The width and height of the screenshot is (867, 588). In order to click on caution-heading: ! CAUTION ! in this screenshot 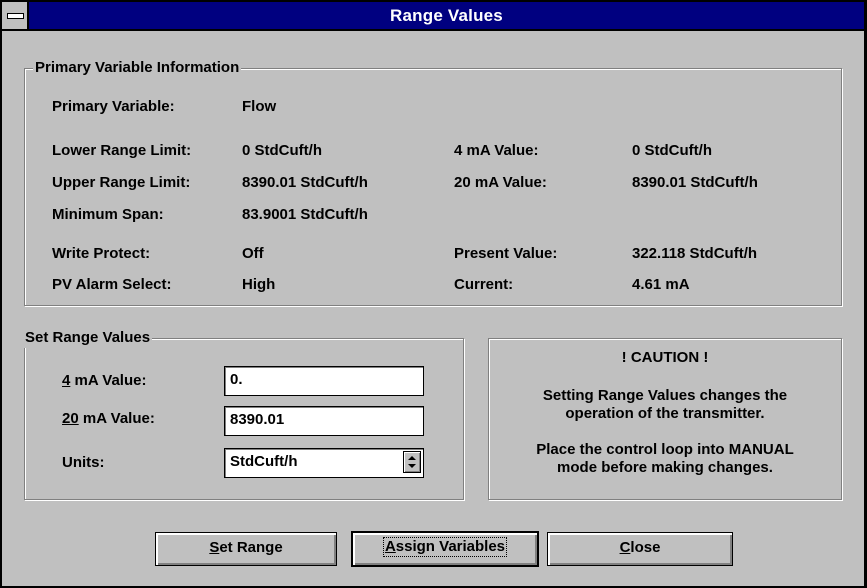, I will do `click(665, 357)`.